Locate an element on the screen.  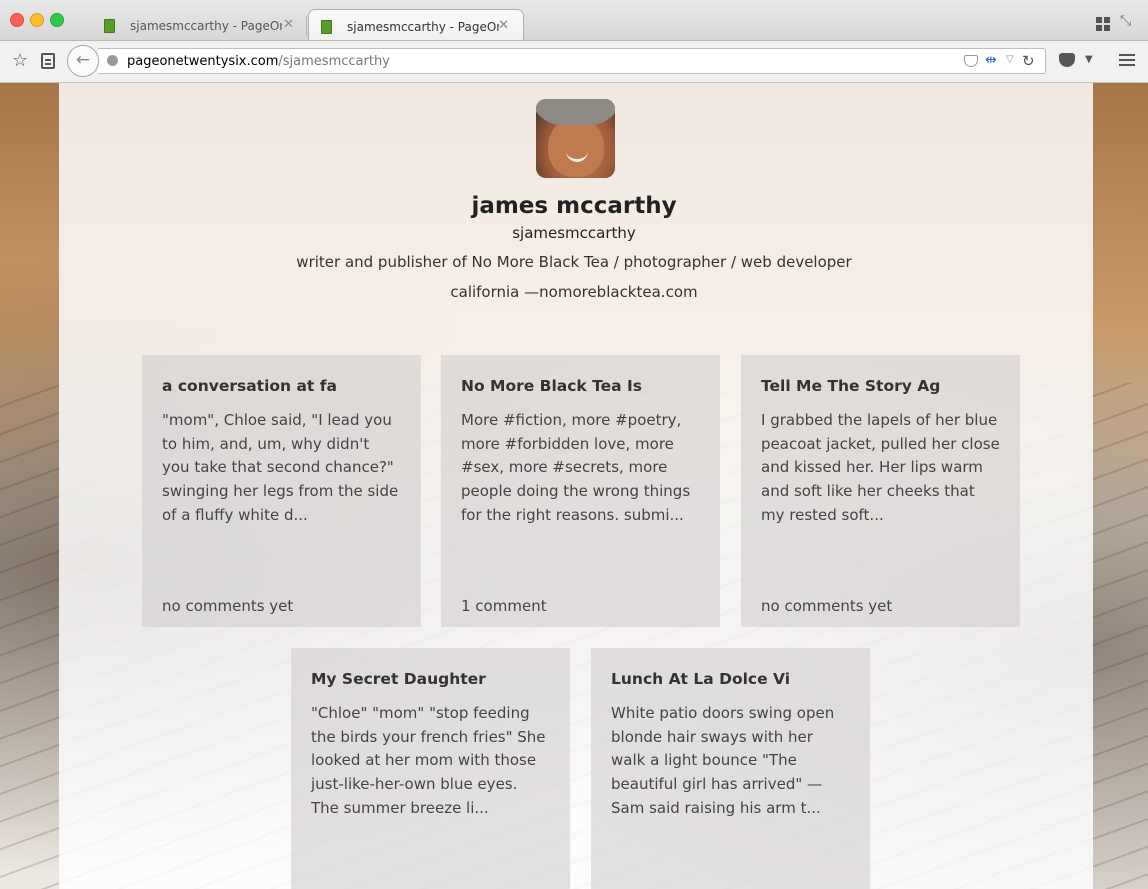
url-text: pageonetwentysix.com/sjamesmccarthy is located at coordinates (258, 61).